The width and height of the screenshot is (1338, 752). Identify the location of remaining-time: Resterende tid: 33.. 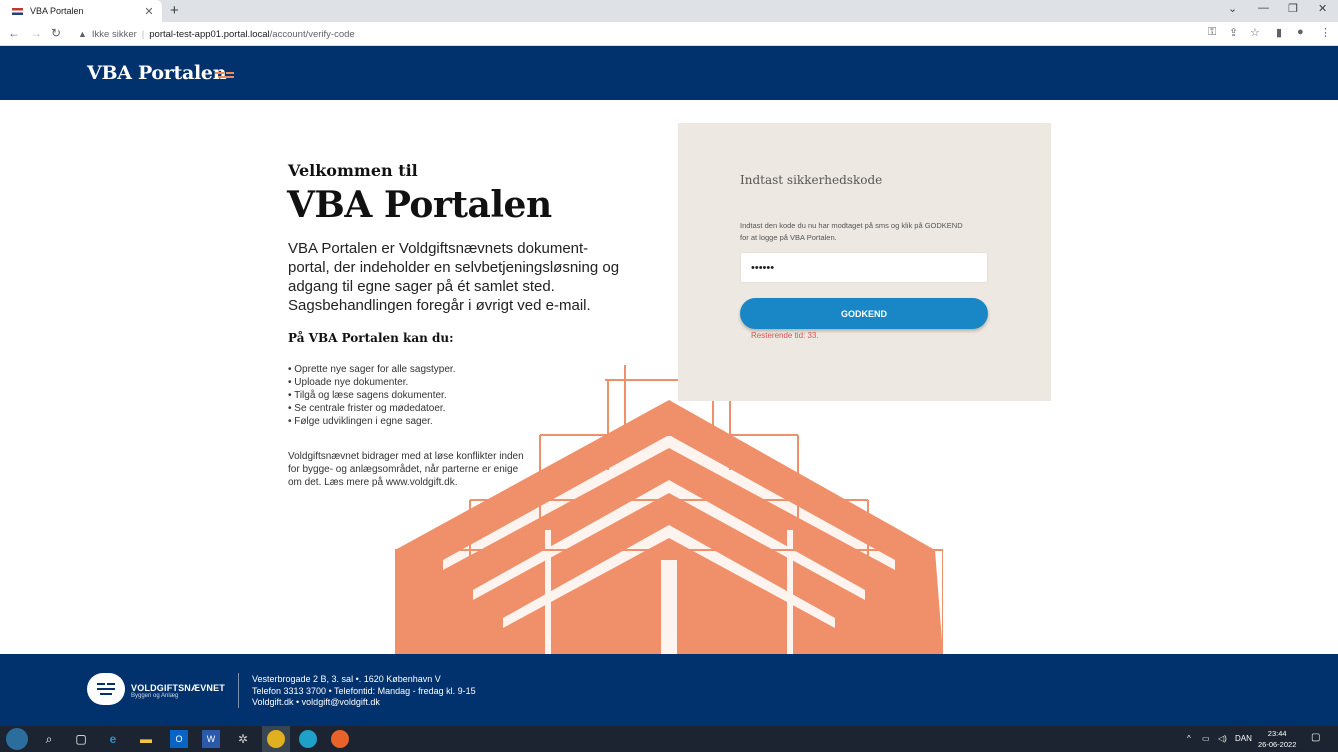
(785, 335).